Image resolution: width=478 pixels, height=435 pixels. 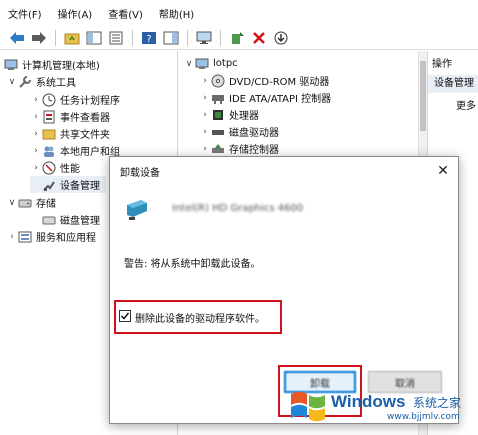 I want to click on processor-icon, so click(x=218, y=115).